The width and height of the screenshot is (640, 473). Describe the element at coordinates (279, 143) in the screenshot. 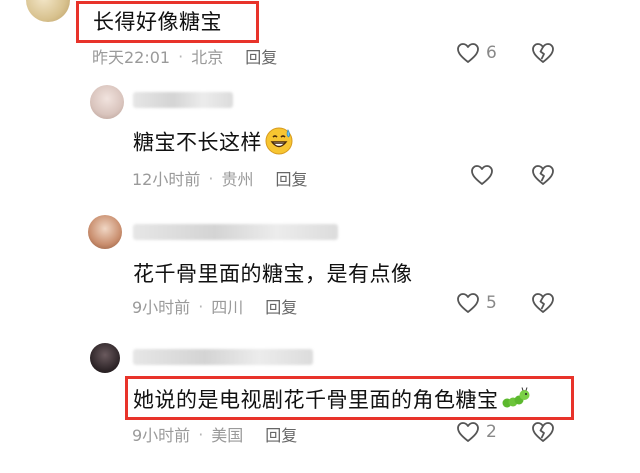

I see `grin-sweat-emoji-icon` at that location.